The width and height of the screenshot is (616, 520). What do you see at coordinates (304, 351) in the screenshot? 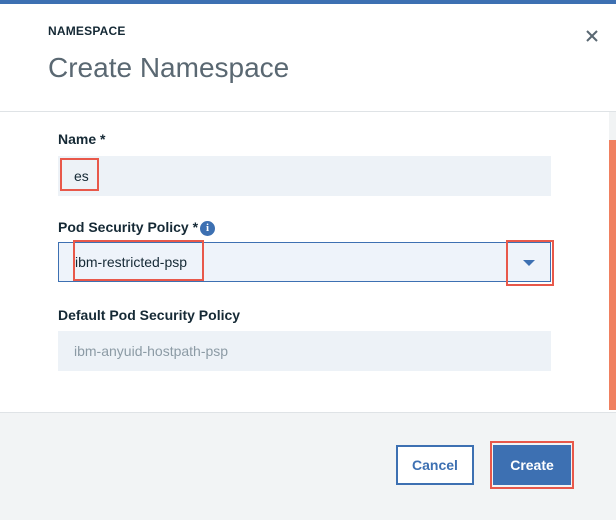
I see `default-psp-field: ibm-anyuid-hostpath-psp` at bounding box center [304, 351].